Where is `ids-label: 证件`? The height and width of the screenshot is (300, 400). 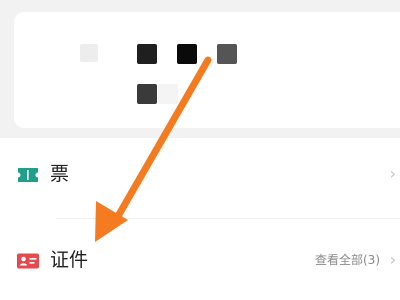
ids-label: 证件 is located at coordinates (69, 260).